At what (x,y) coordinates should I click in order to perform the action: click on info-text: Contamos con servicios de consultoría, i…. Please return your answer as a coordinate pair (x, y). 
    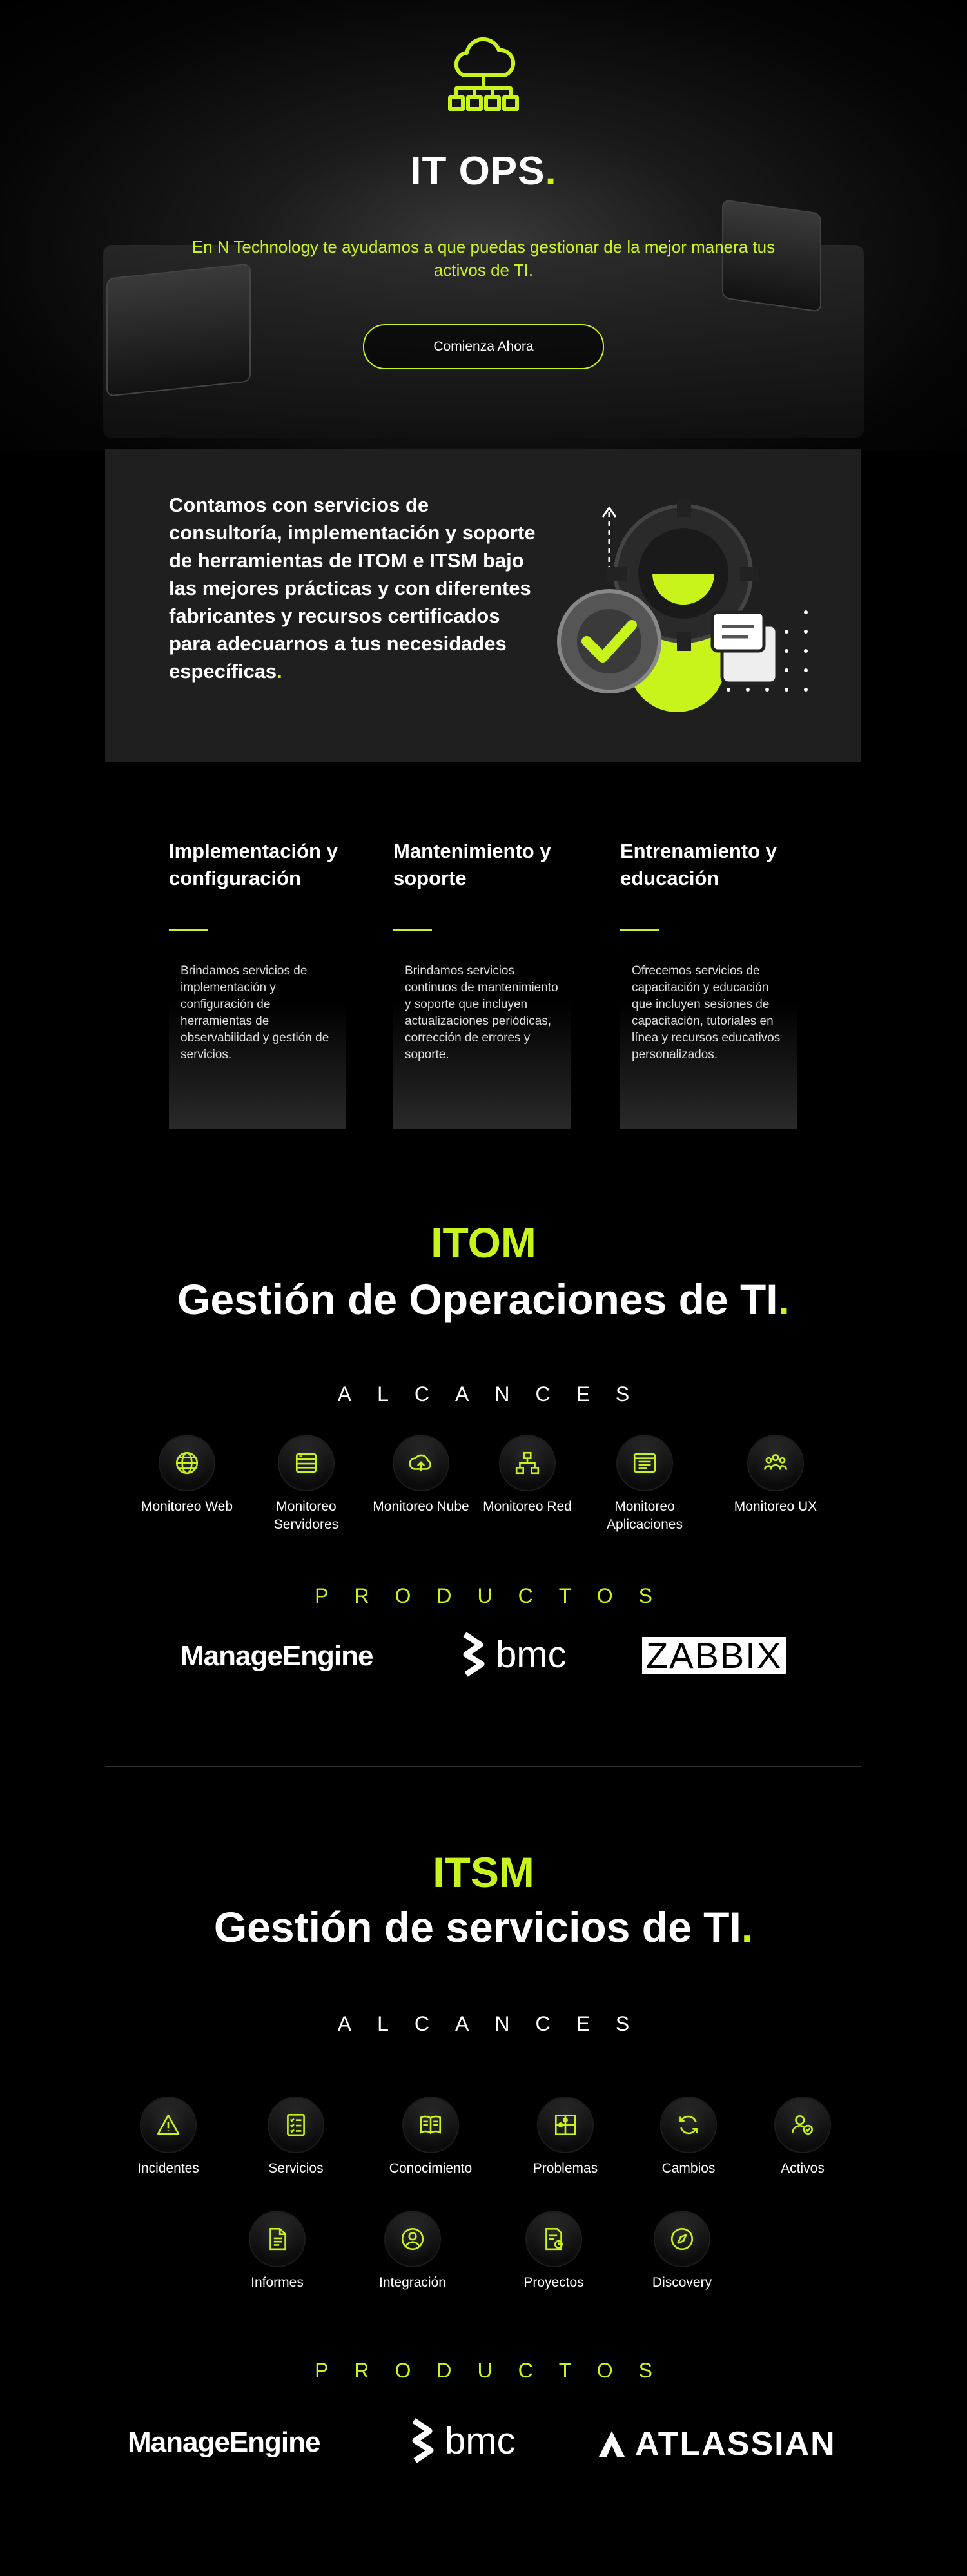
    Looking at the image, I should click on (353, 588).